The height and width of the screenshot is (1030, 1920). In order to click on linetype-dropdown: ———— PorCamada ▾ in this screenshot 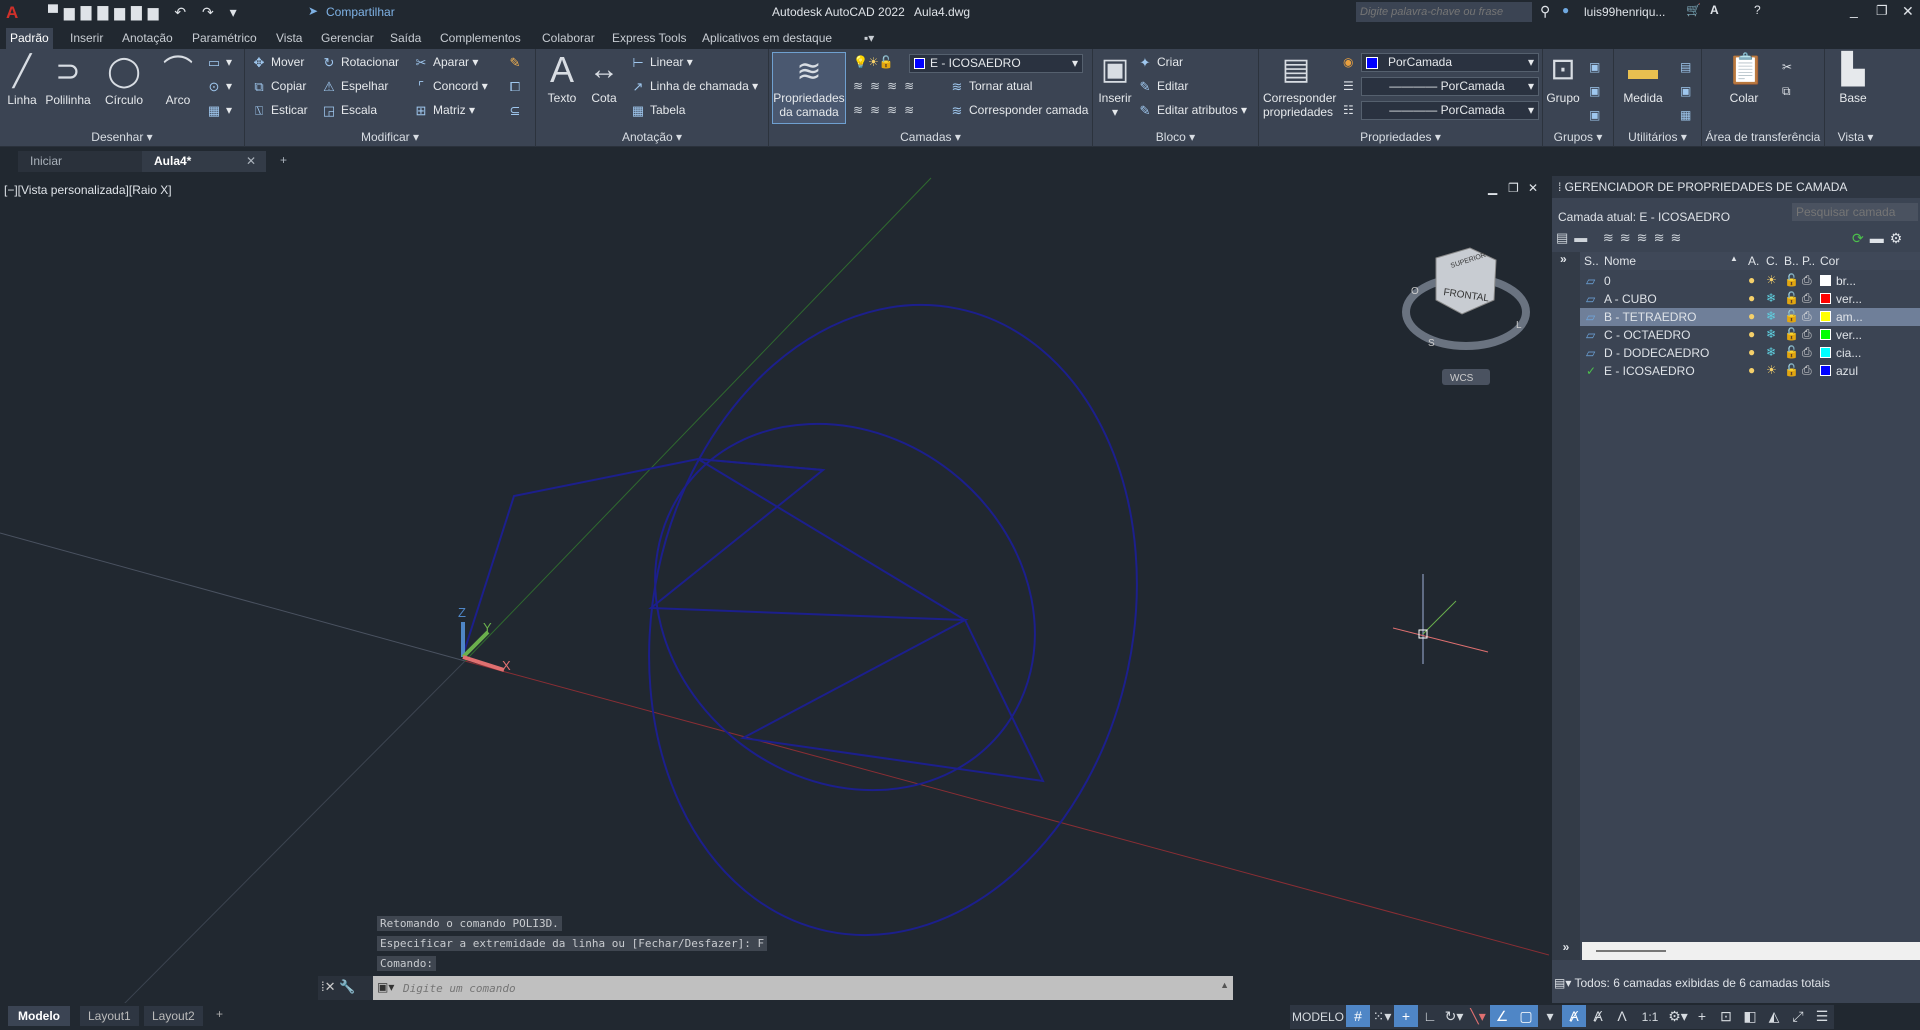, I will do `click(1450, 86)`.